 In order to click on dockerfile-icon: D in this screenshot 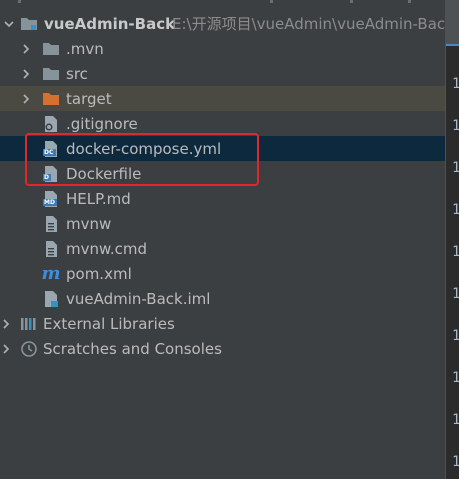, I will do `click(51, 174)`.